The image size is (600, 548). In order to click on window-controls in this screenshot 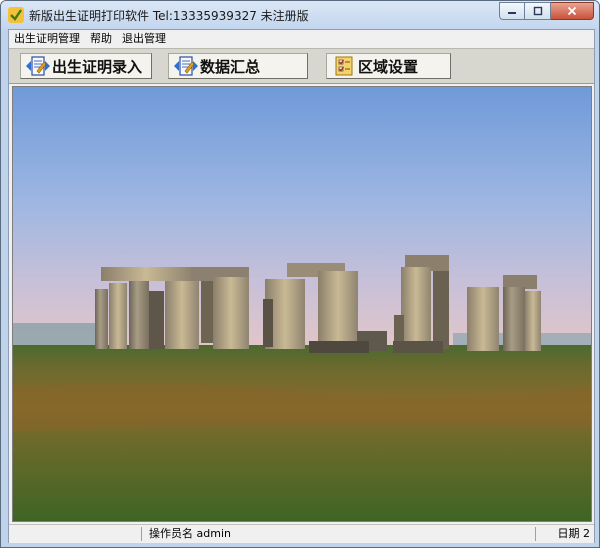, I will do `click(546, 11)`.